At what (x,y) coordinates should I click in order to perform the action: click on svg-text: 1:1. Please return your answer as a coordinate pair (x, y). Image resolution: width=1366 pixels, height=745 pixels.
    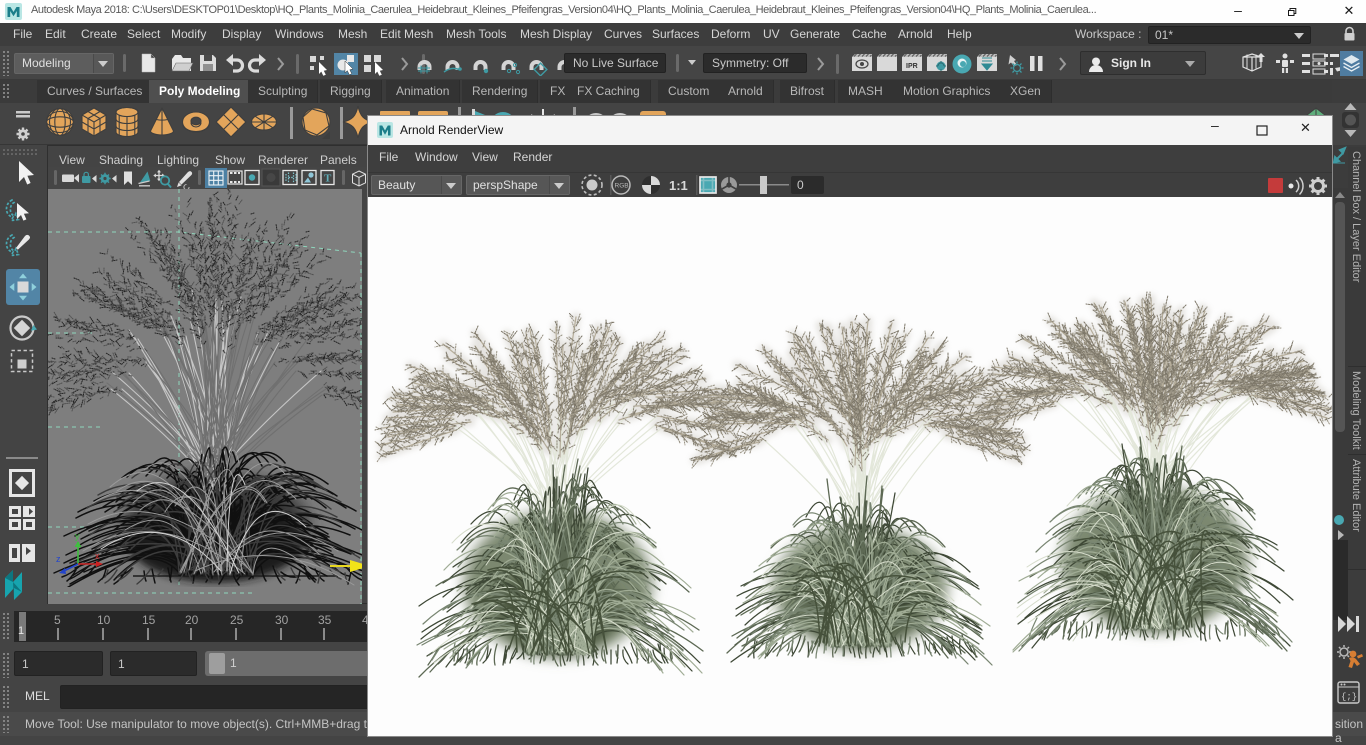
    Looking at the image, I should click on (678, 185).